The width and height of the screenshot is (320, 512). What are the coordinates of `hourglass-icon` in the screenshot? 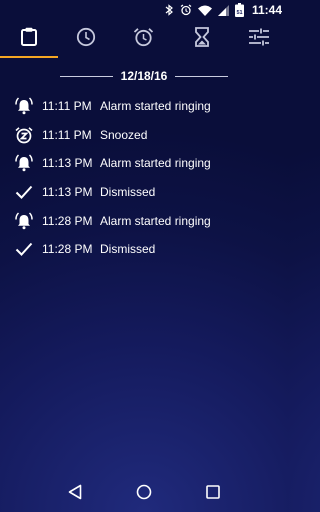 It's located at (201, 39).